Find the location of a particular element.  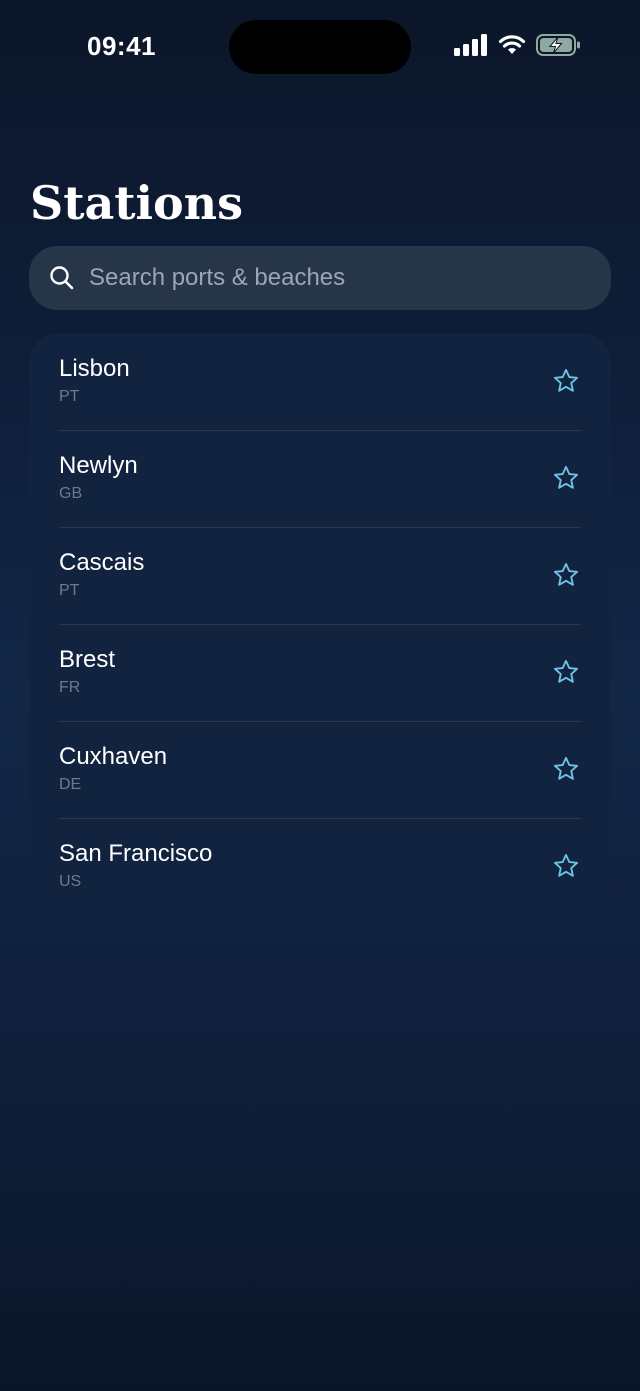

search-icon is located at coordinates (62, 278).